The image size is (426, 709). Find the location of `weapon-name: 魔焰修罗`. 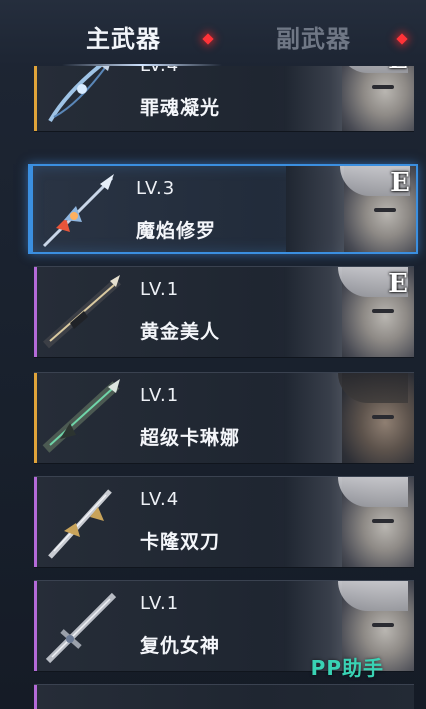

weapon-name: 魔焰修罗 is located at coordinates (176, 231).